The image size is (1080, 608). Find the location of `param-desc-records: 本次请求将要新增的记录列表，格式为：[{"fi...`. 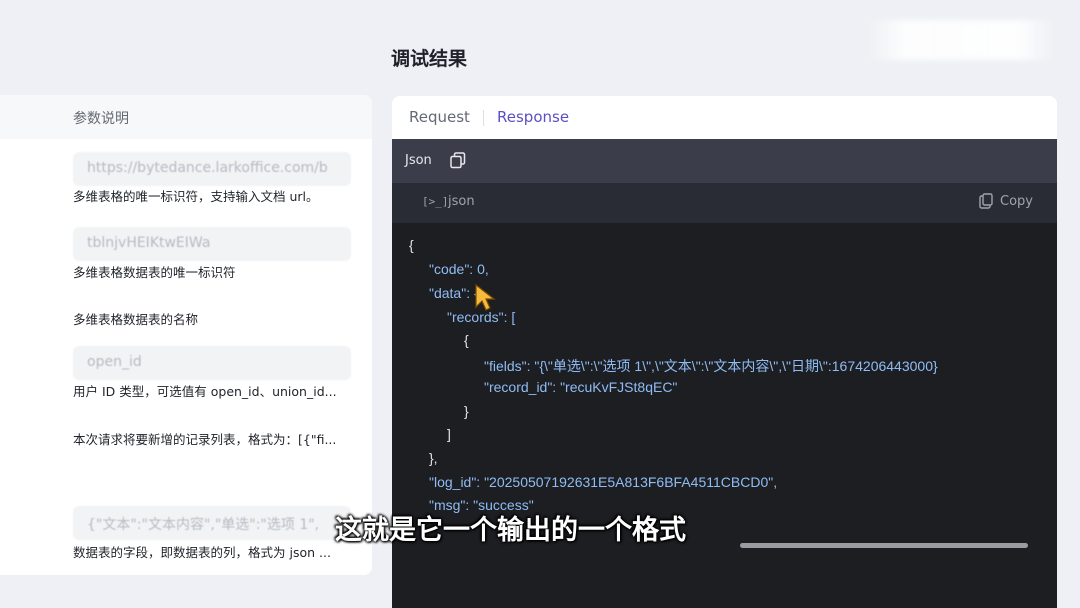

param-desc-records: 本次请求将要新增的记录列表，格式为：[{"fi... is located at coordinates (205, 439).